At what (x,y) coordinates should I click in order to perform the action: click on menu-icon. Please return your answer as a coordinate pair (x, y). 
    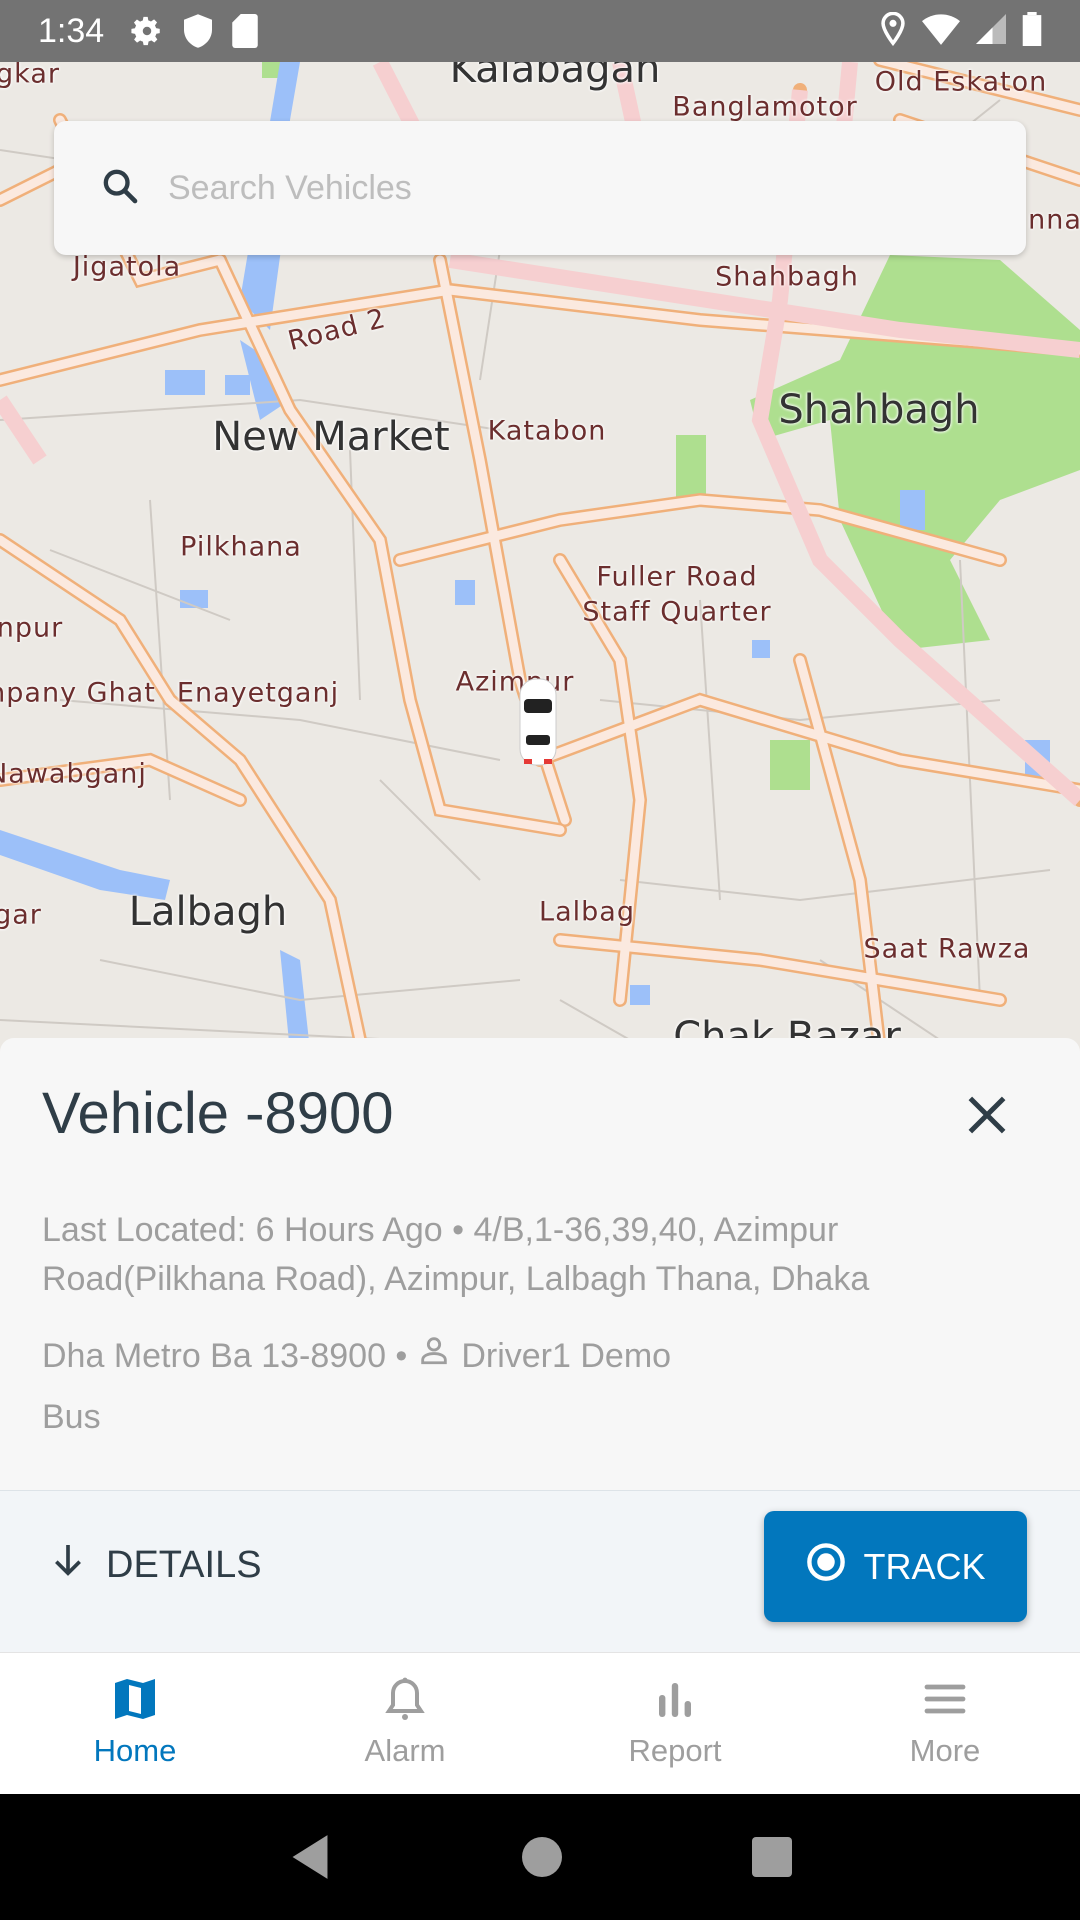
    Looking at the image, I should click on (945, 1699).